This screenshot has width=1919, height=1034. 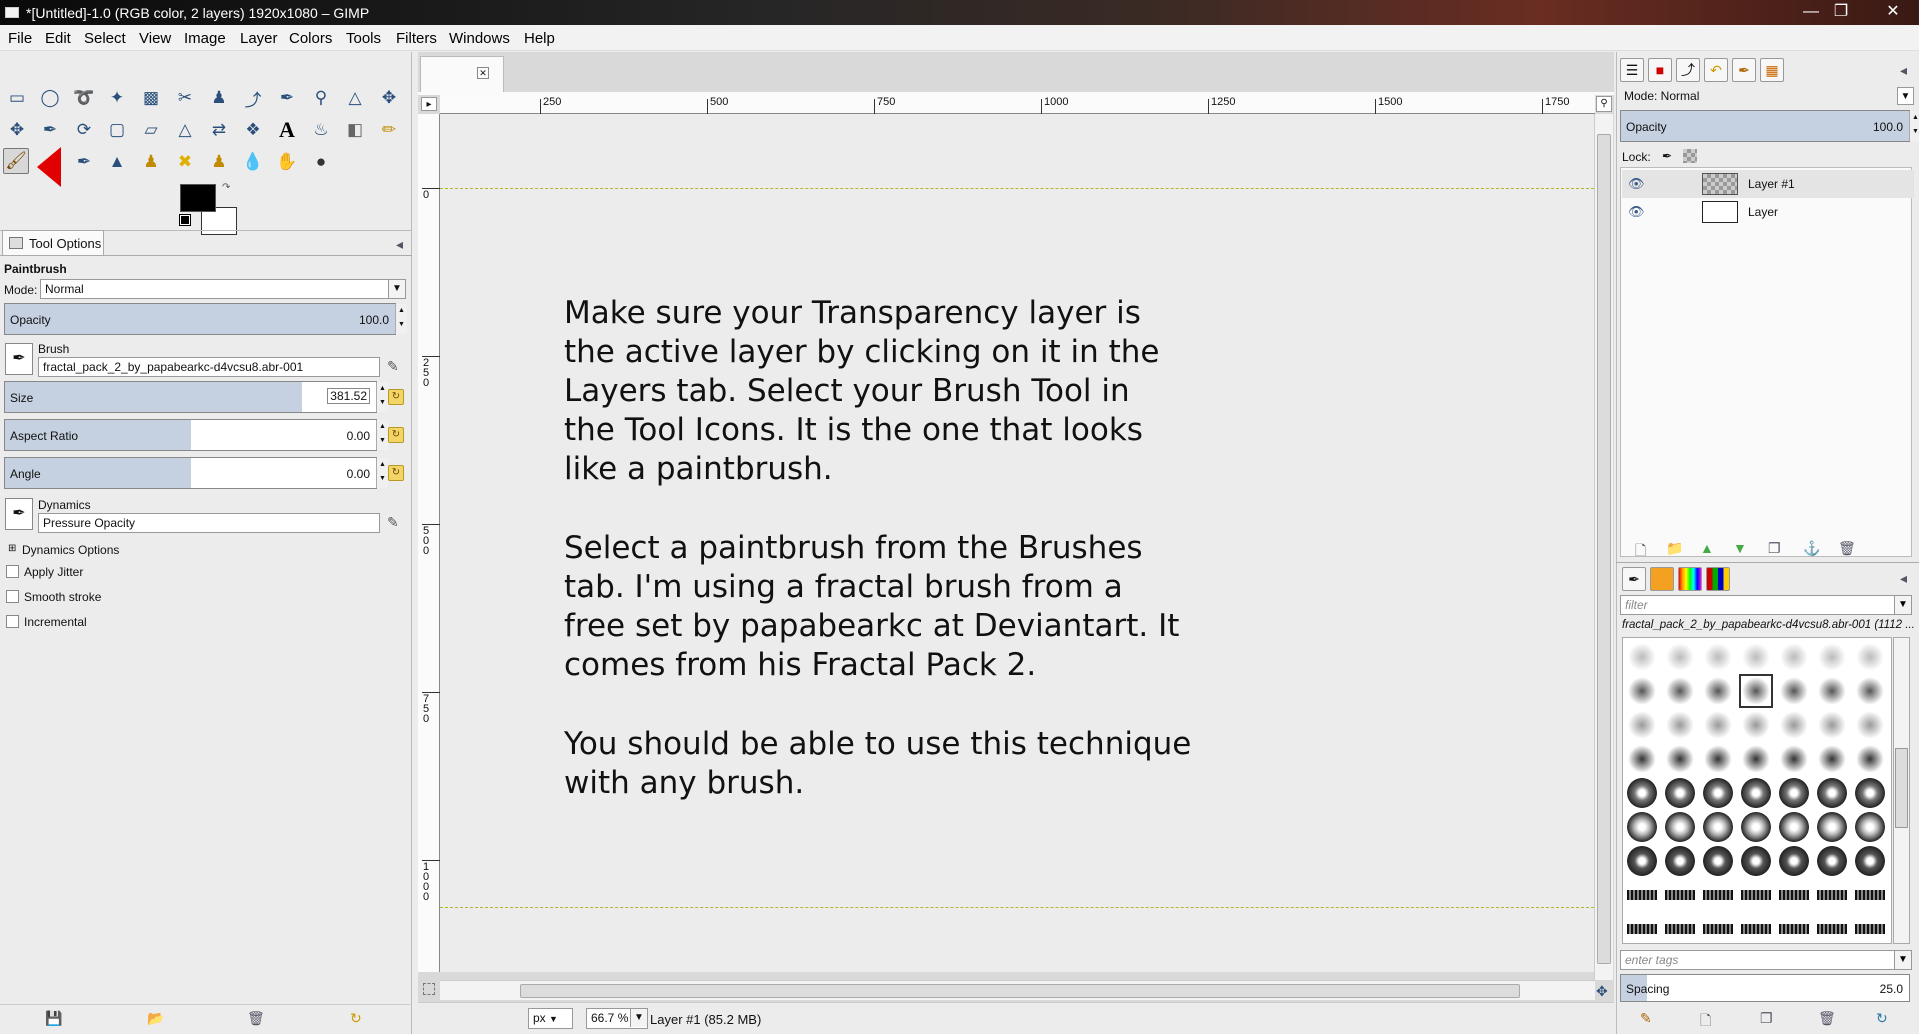 What do you see at coordinates (355, 98) in the screenshot?
I see `measure-icon: △` at bounding box center [355, 98].